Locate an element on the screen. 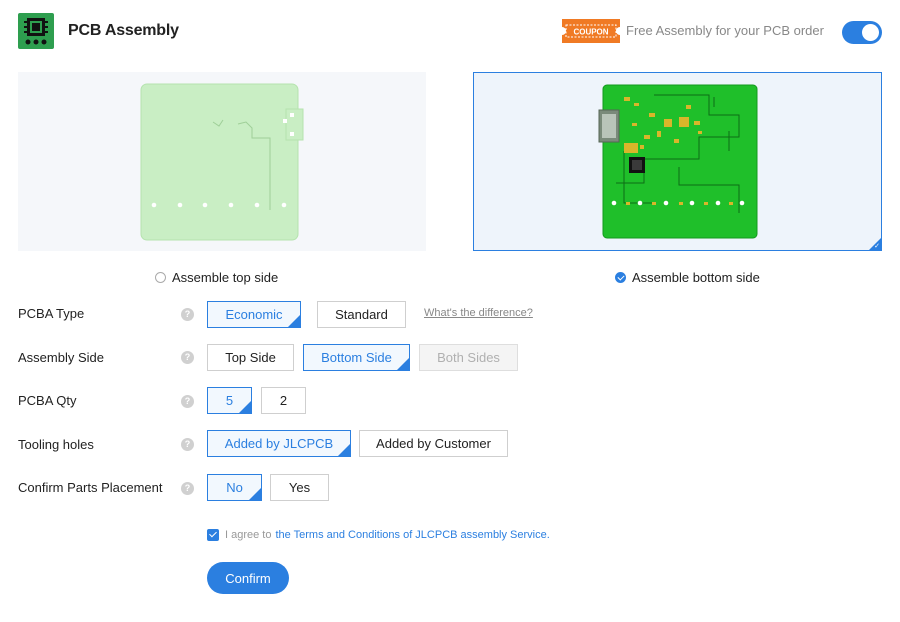 This screenshot has height=622, width=900. tooling-holes-jlcpcb-option: Added by JLCPCB is located at coordinates (279, 443).